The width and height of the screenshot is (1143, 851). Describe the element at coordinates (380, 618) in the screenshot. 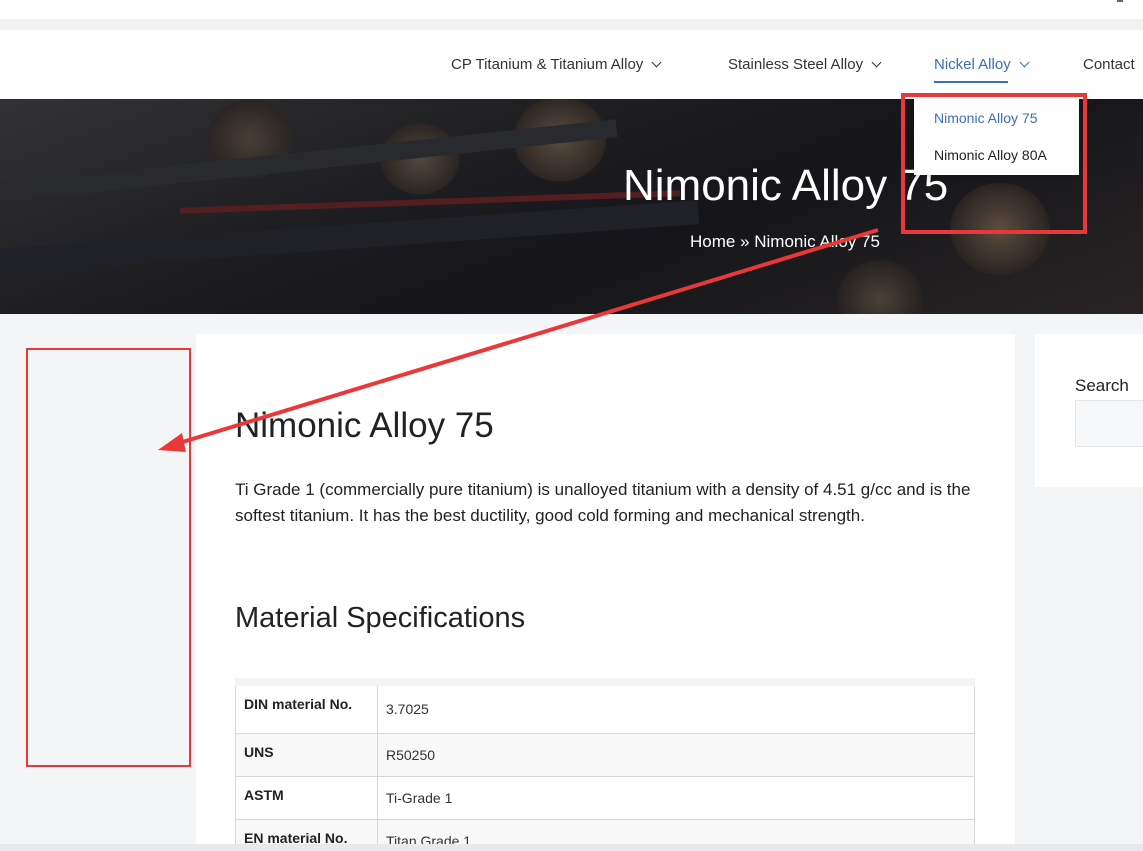

I see `spec-heading: Material Specifications` at that location.